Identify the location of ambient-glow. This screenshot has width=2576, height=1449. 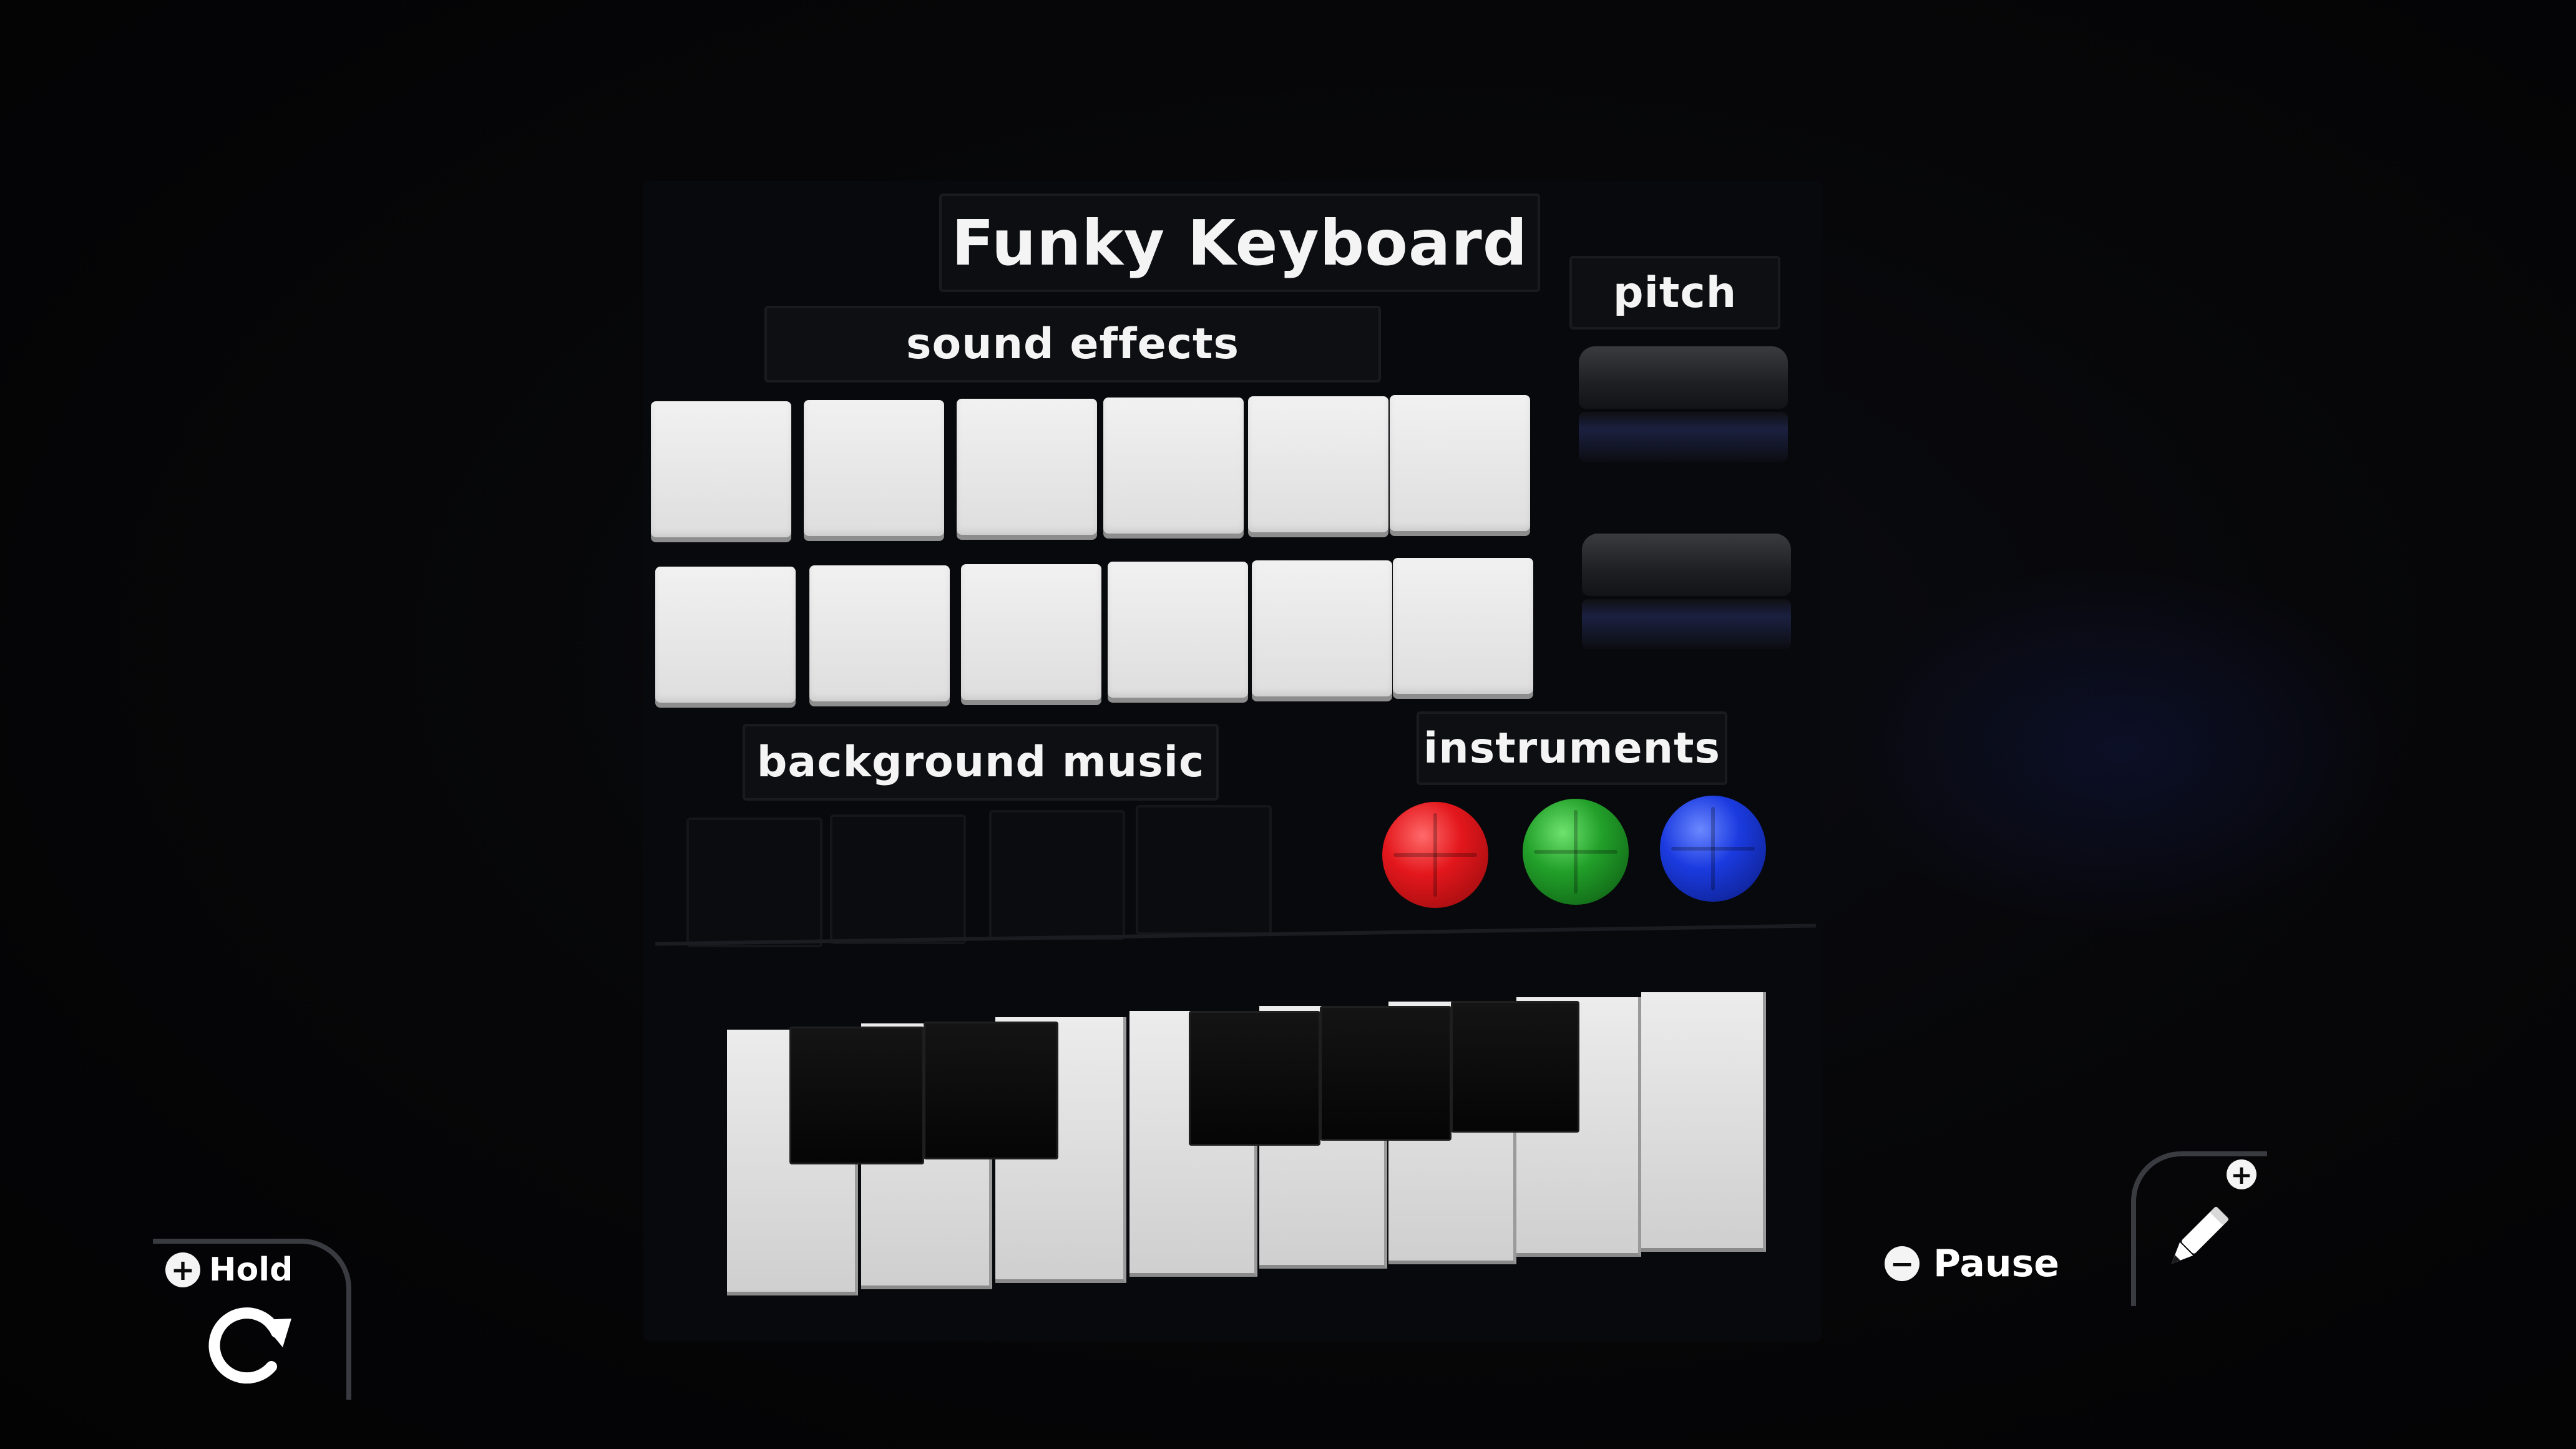
(2122, 749).